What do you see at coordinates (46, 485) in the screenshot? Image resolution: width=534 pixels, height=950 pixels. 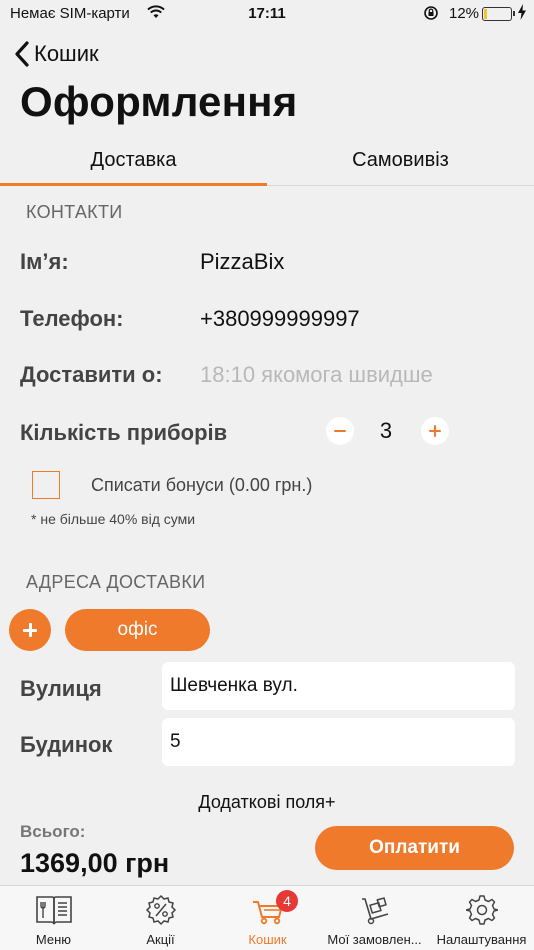 I see `bonus-checkbox` at bounding box center [46, 485].